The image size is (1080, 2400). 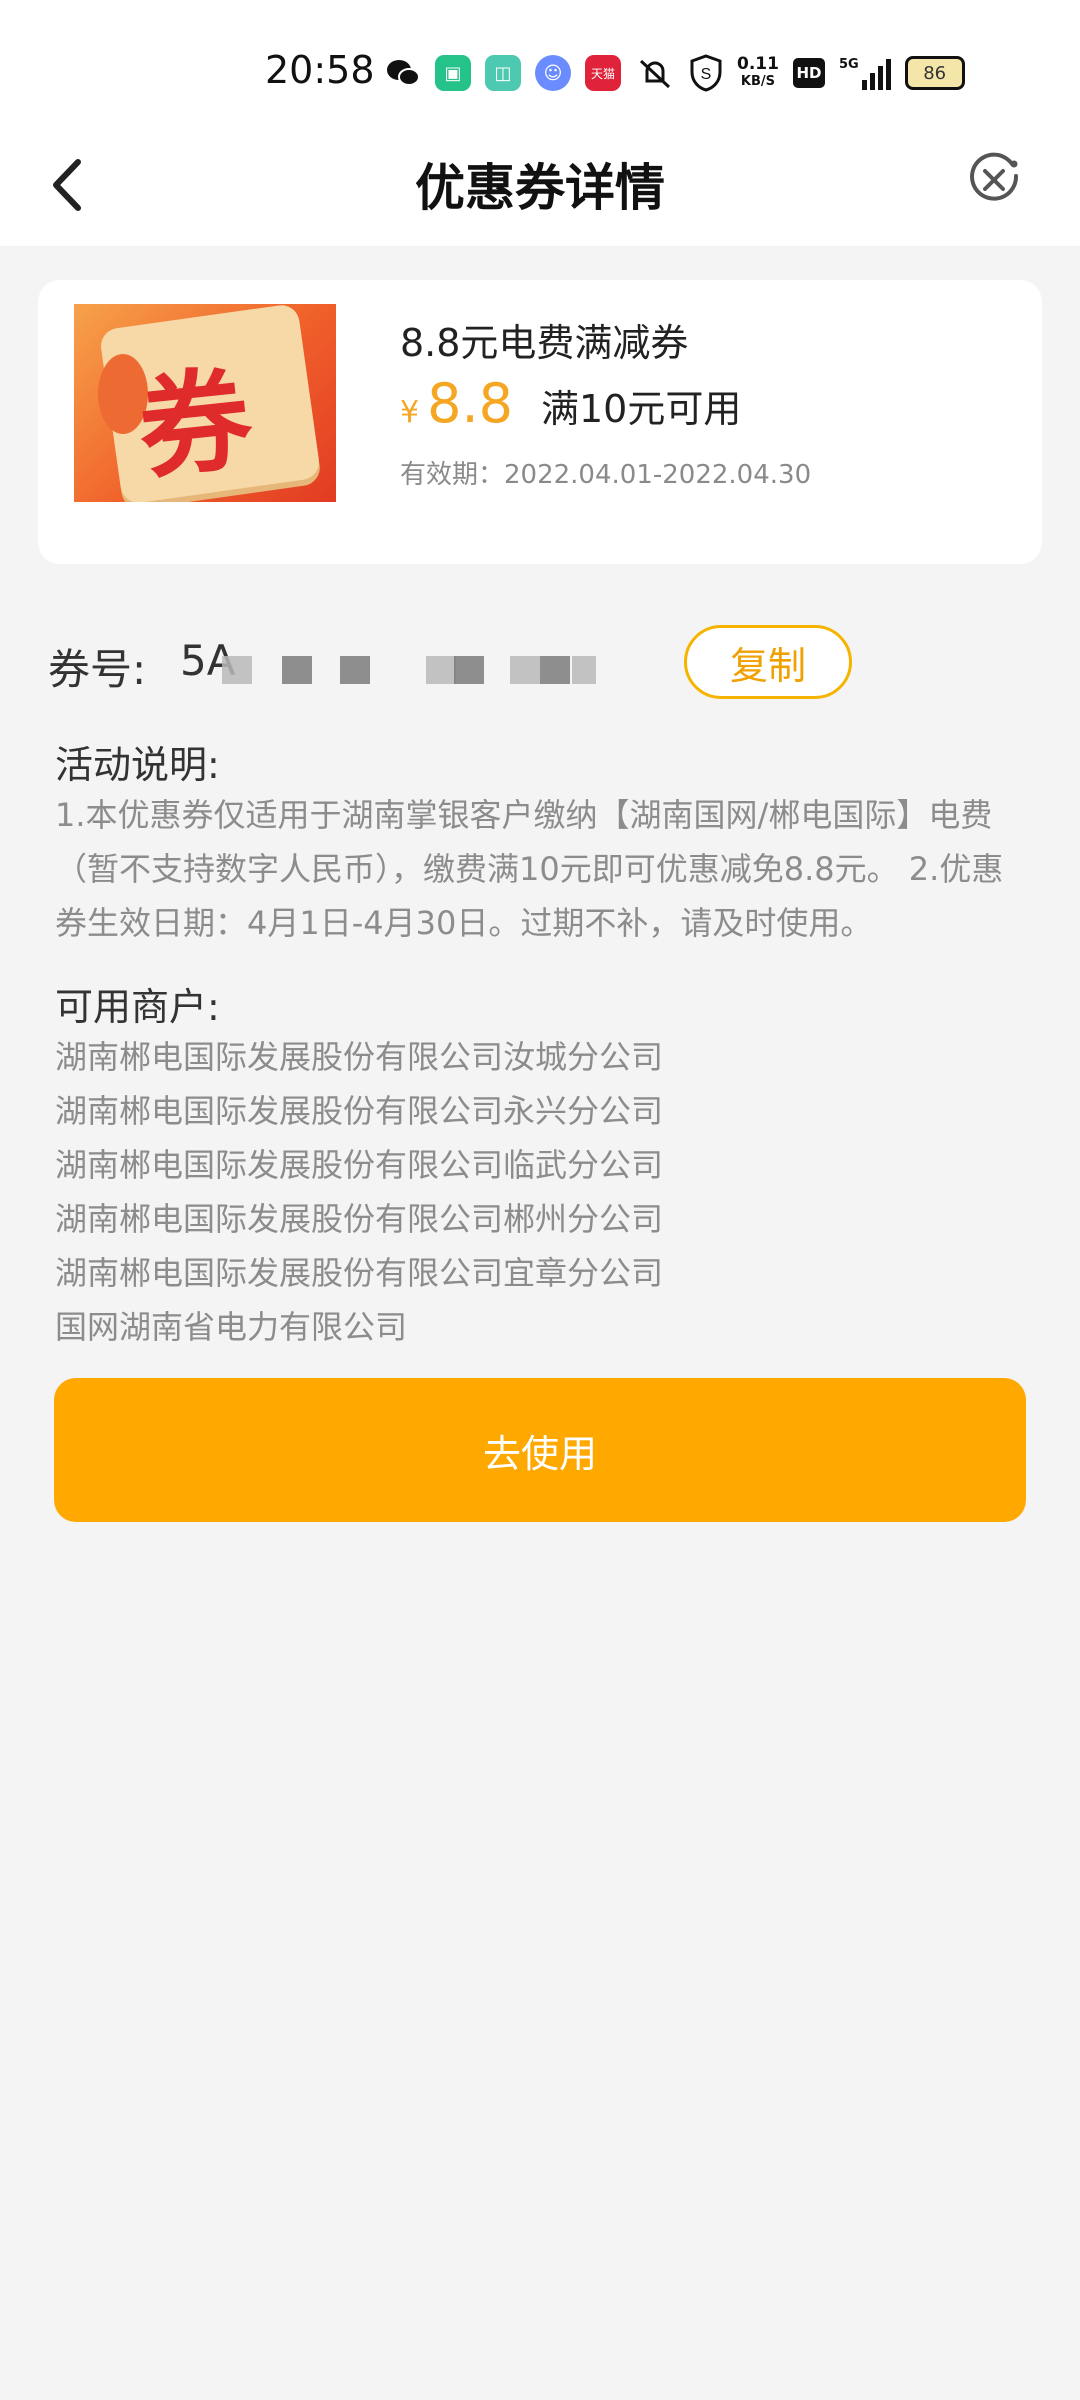 I want to click on code-label: 券号:, so click(x=97, y=669).